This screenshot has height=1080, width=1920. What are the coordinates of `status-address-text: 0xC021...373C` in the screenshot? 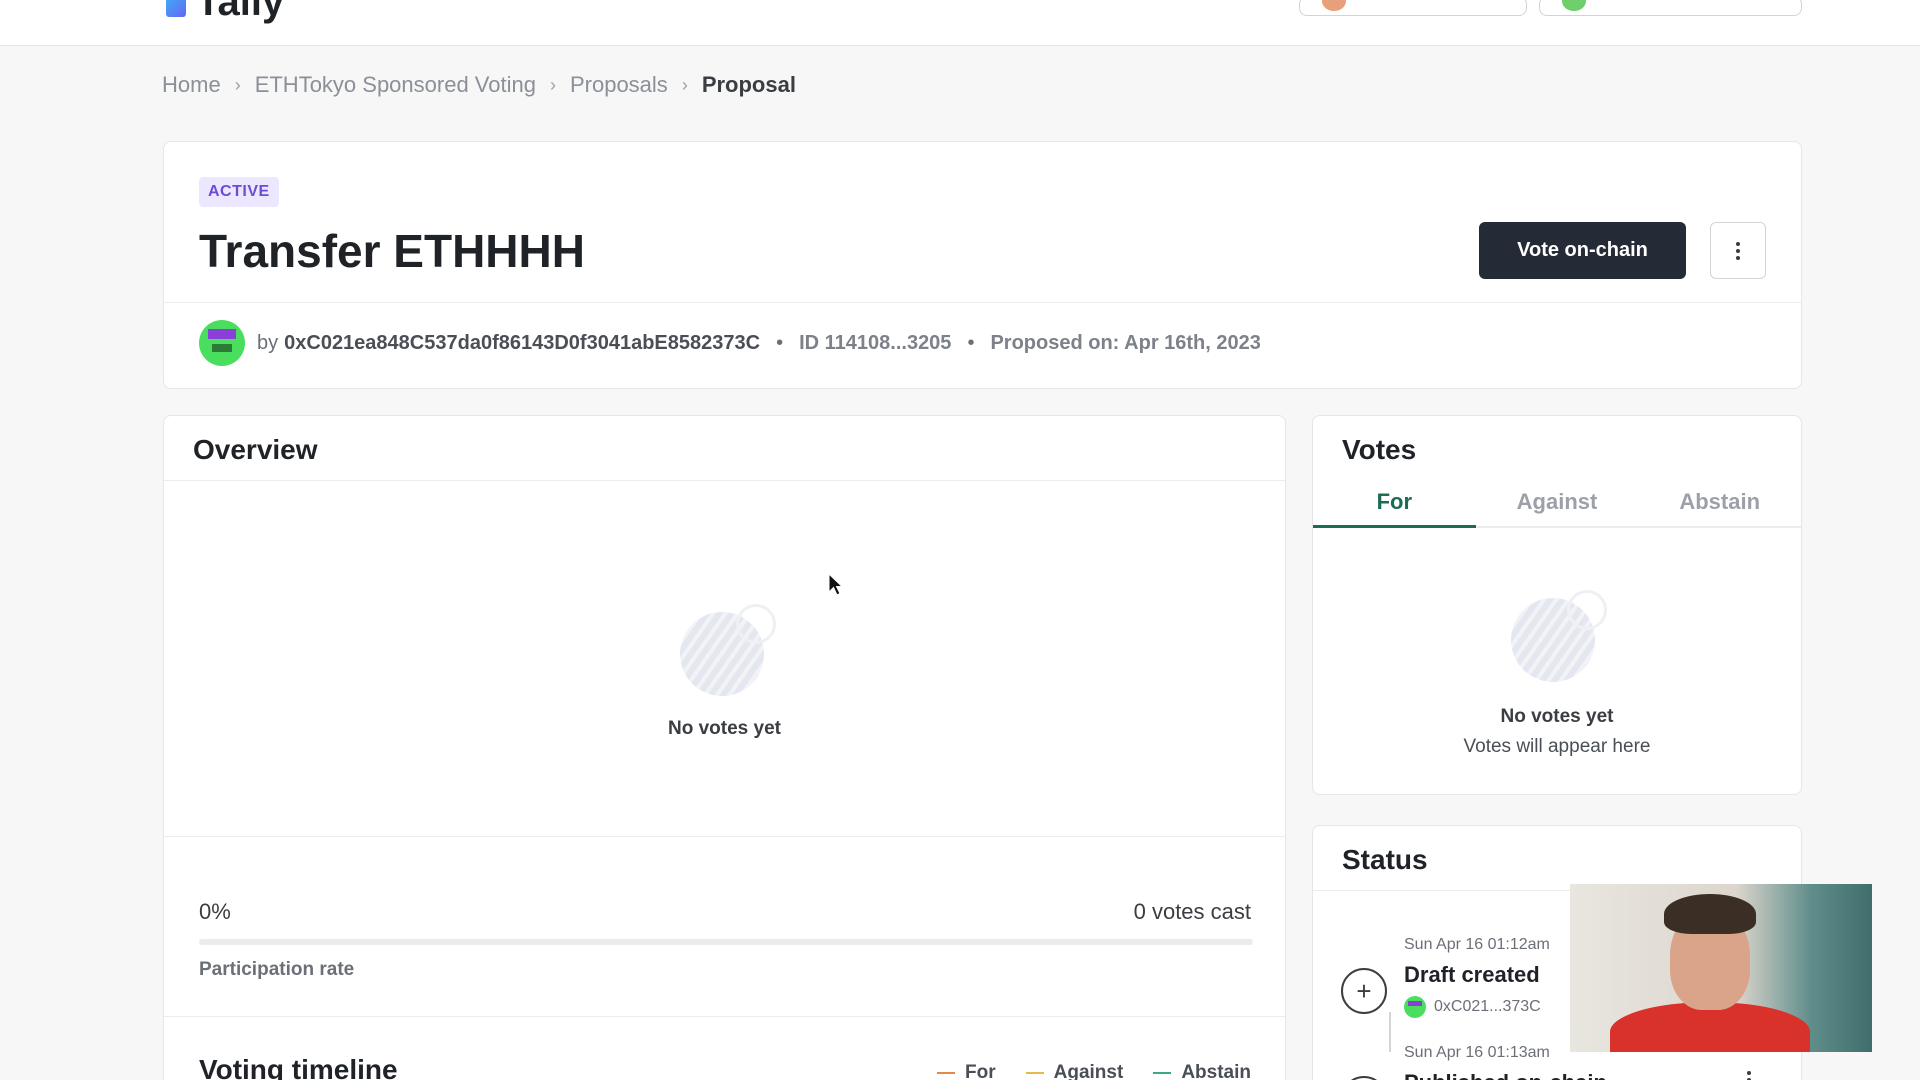 It's located at (1487, 1006).